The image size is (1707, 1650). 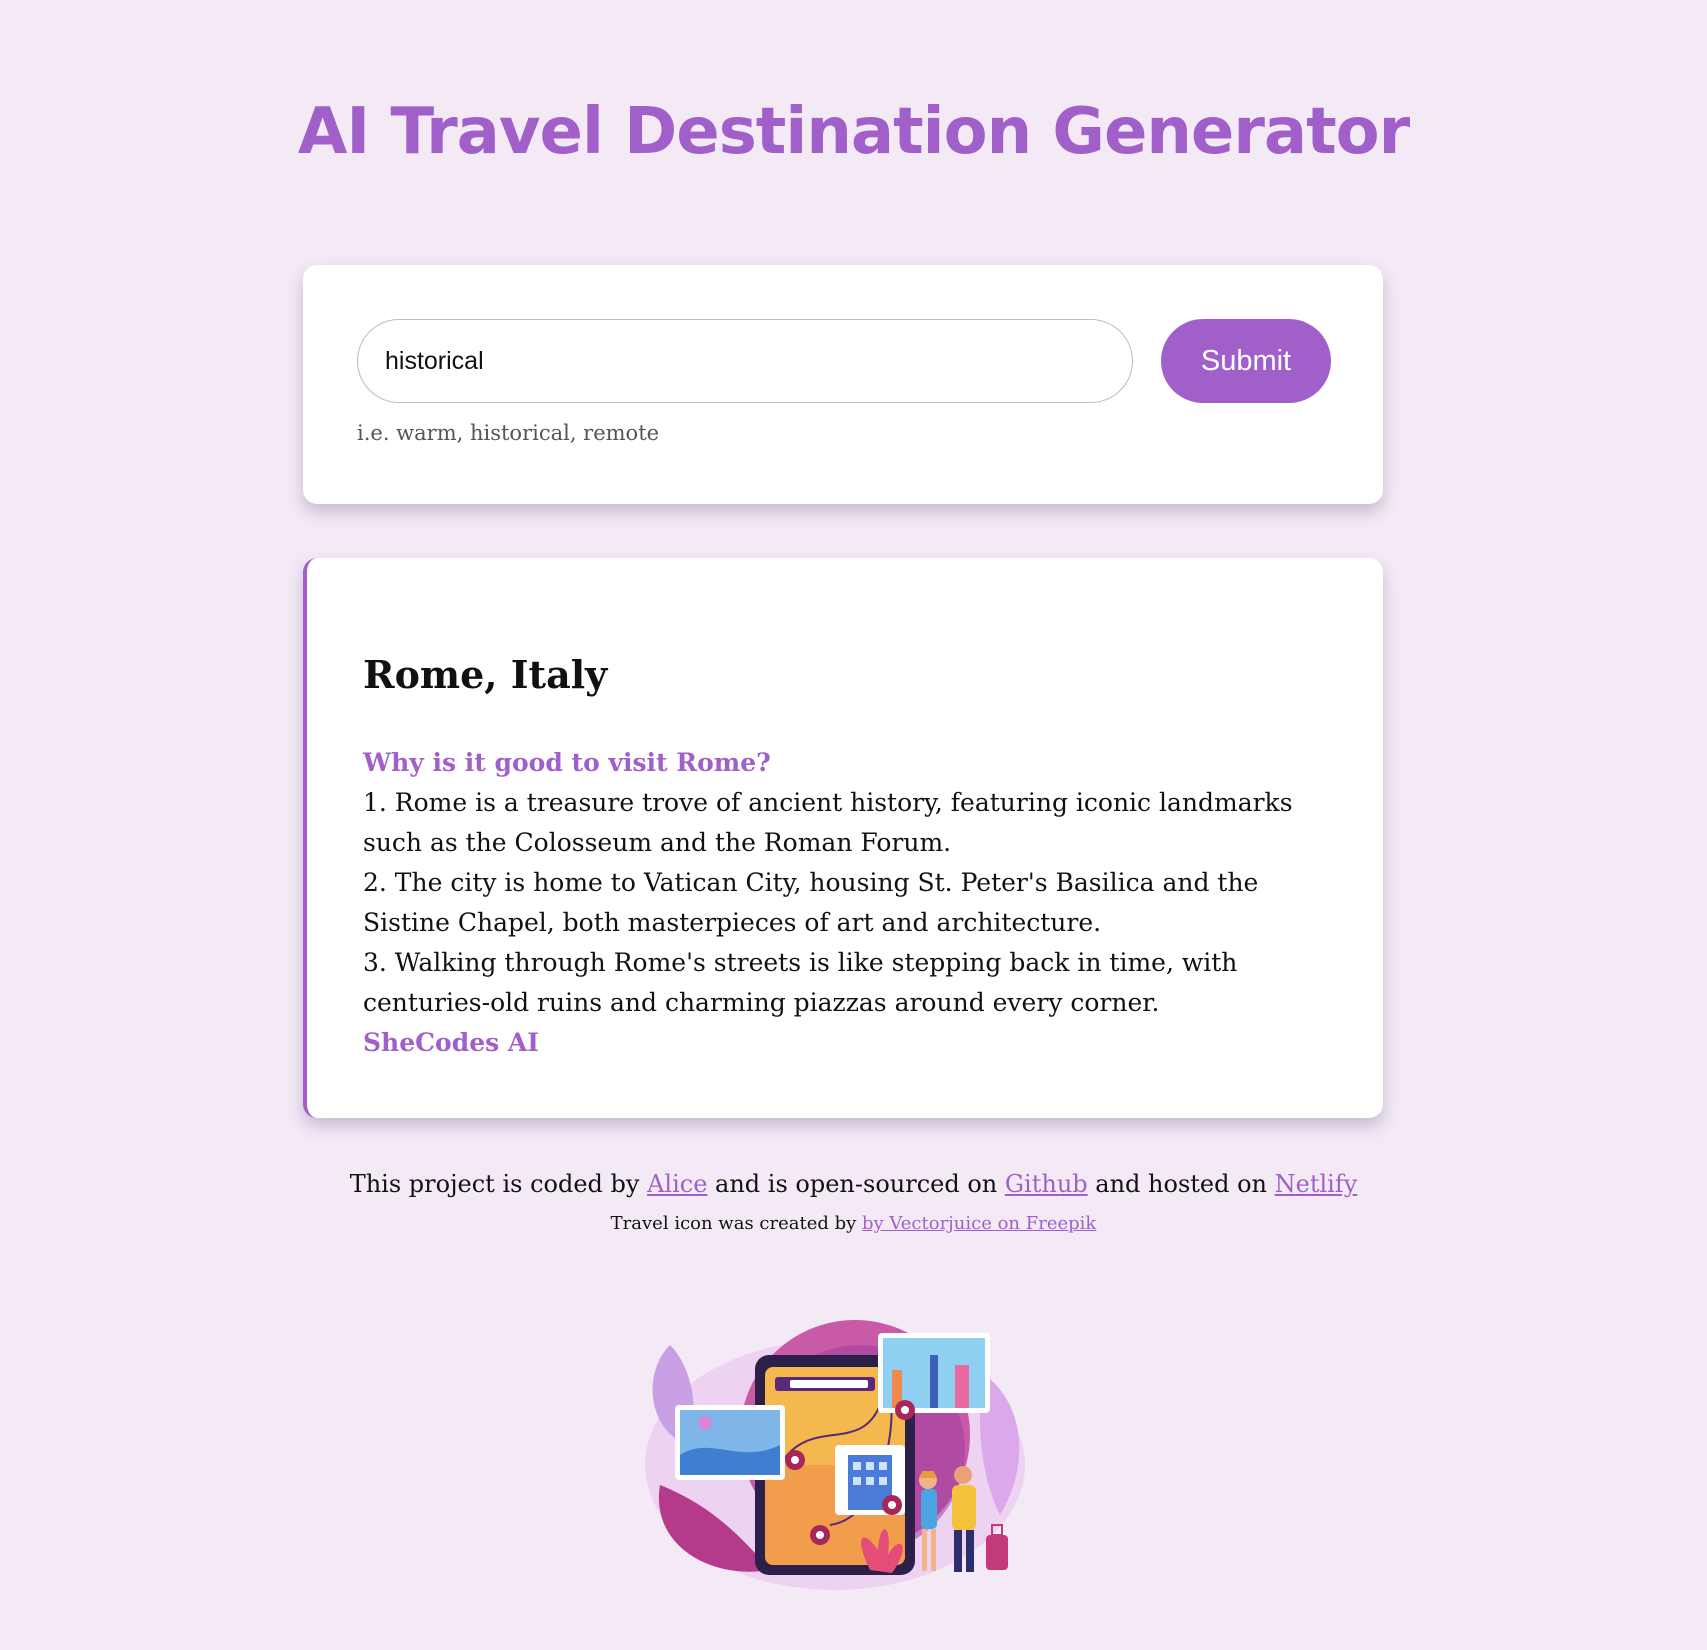 I want to click on page-title: AI Travel Destination Generator, so click(x=853, y=132).